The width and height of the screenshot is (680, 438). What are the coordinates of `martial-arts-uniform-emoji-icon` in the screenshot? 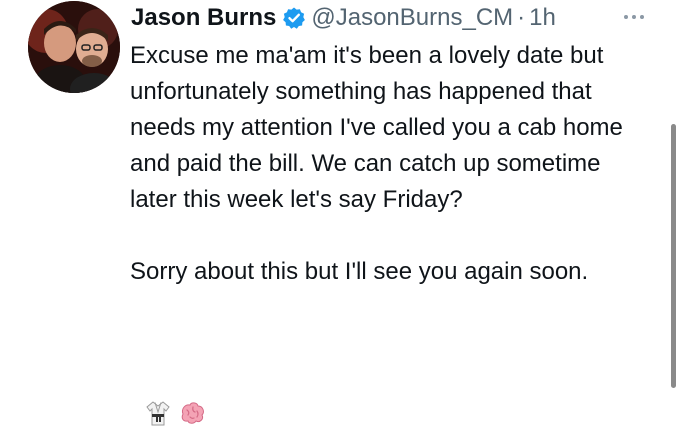 It's located at (158, 413).